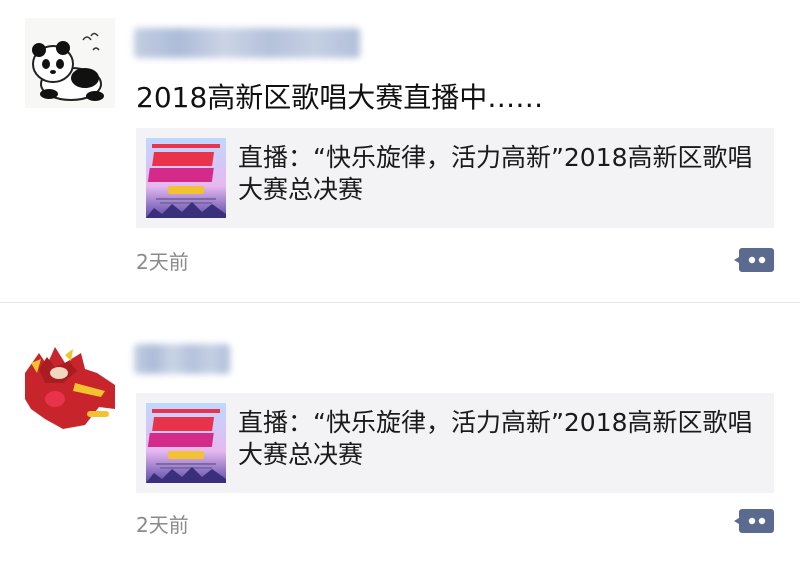 Image resolution: width=800 pixels, height=574 pixels. What do you see at coordinates (70, 384) in the screenshot?
I see `red-hero-avatar-icon` at bounding box center [70, 384].